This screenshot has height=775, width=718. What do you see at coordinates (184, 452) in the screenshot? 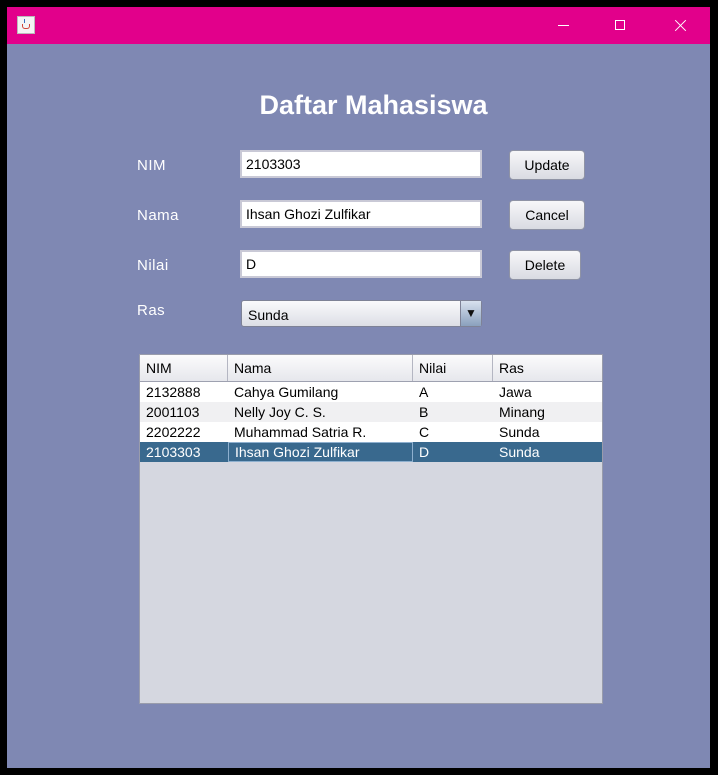
I see `cell-nim: 2103303` at bounding box center [184, 452].